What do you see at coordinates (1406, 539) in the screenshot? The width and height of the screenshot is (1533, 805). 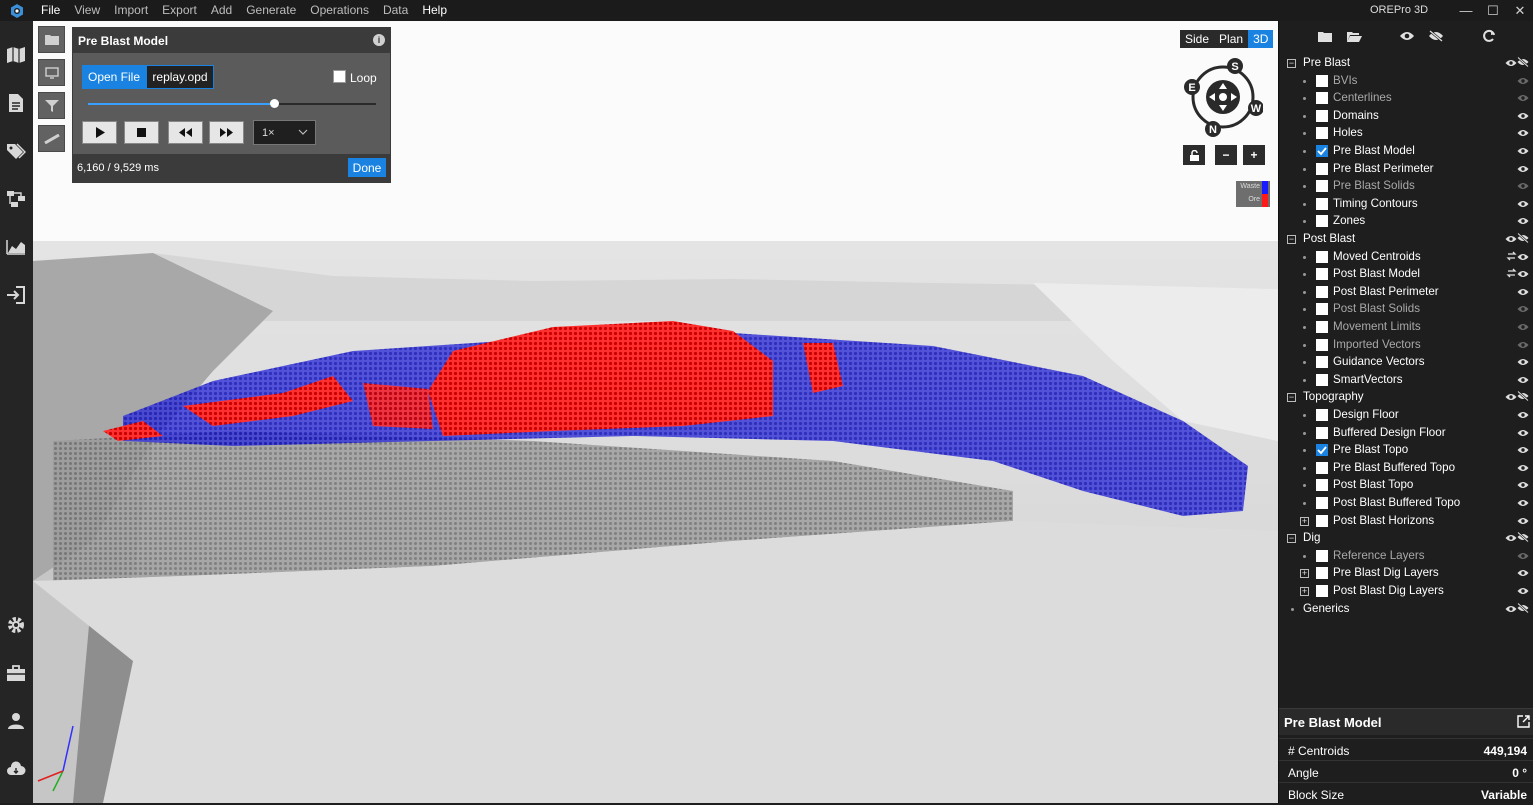 I see `layer-row-dig: − Dig` at bounding box center [1406, 539].